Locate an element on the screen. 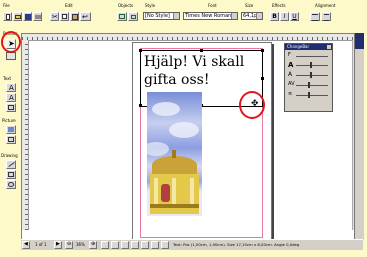  ellipse-tool-button is located at coordinates (11, 184).